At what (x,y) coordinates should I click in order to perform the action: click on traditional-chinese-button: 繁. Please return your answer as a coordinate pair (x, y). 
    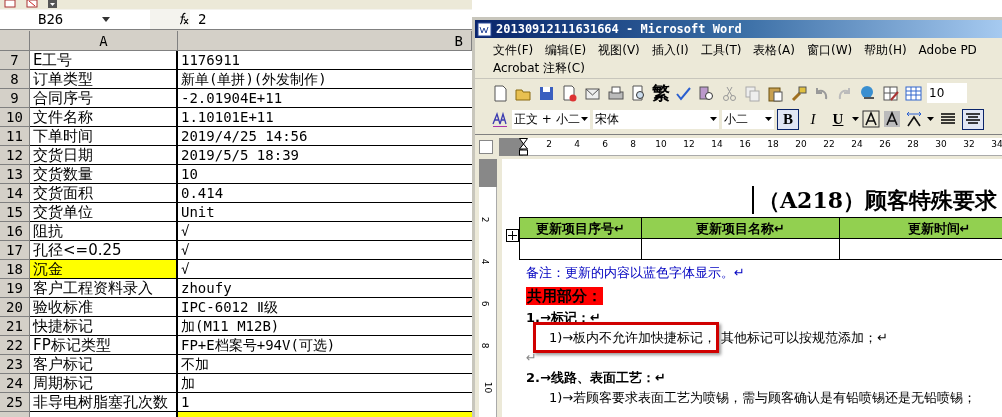
    Looking at the image, I should click on (661, 93).